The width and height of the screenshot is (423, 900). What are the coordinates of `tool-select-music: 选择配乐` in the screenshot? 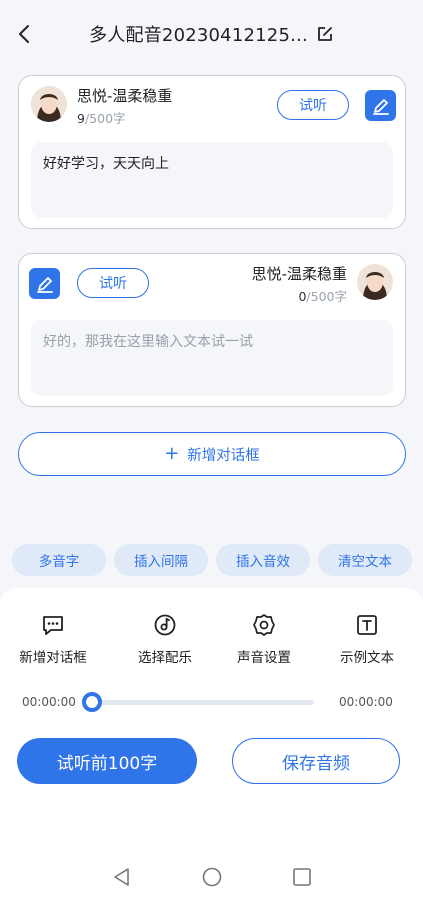 It's located at (165, 639).